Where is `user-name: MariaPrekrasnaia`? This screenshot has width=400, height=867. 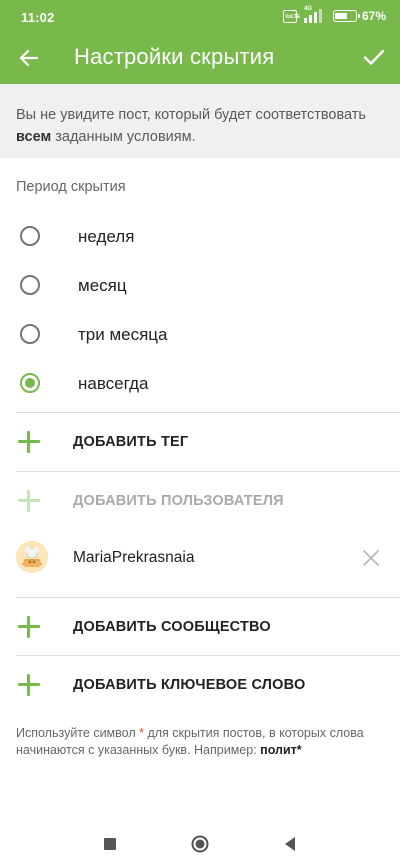
user-name: MariaPrekrasnaia is located at coordinates (134, 557).